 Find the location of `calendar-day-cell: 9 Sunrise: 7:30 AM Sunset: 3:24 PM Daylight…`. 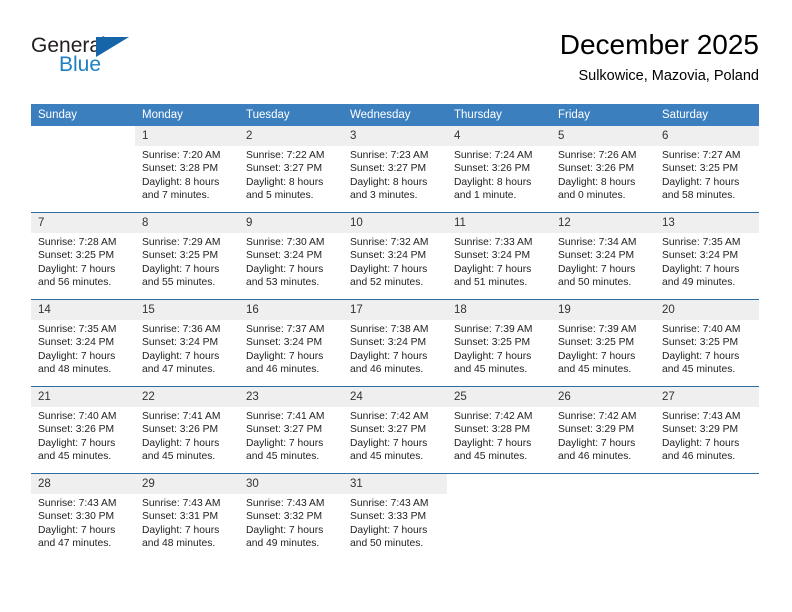

calendar-day-cell: 9 Sunrise: 7:30 AM Sunset: 3:24 PM Daylight… is located at coordinates (291, 256).